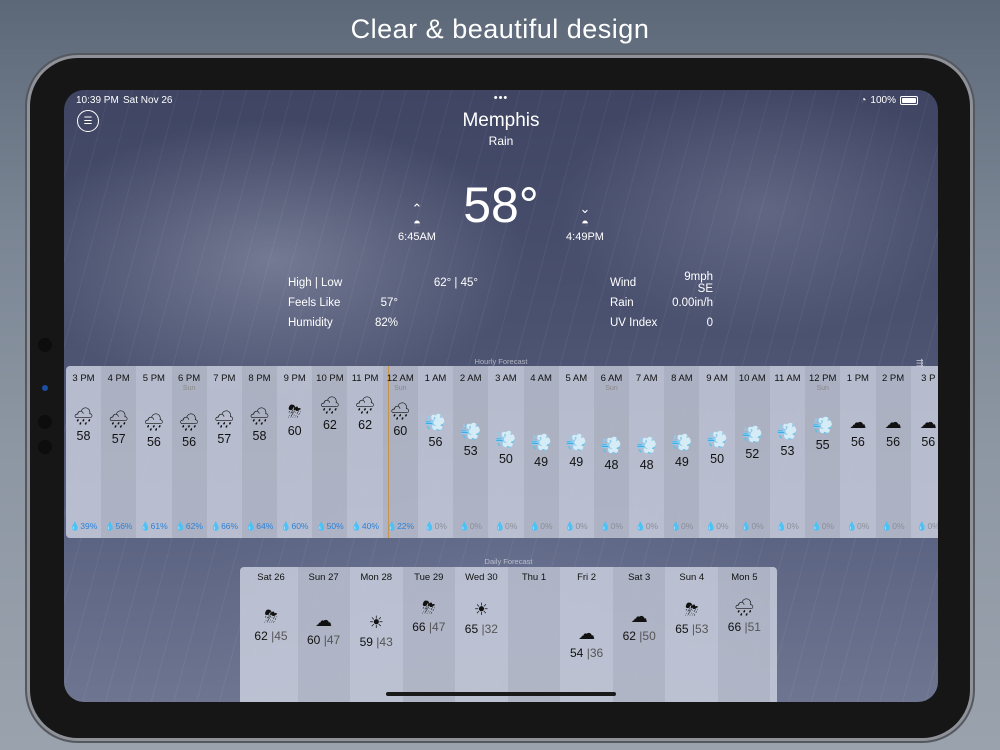  What do you see at coordinates (857, 452) in the screenshot?
I see `hourly-column: 1 PM ☁ 56 💧0%` at bounding box center [857, 452].